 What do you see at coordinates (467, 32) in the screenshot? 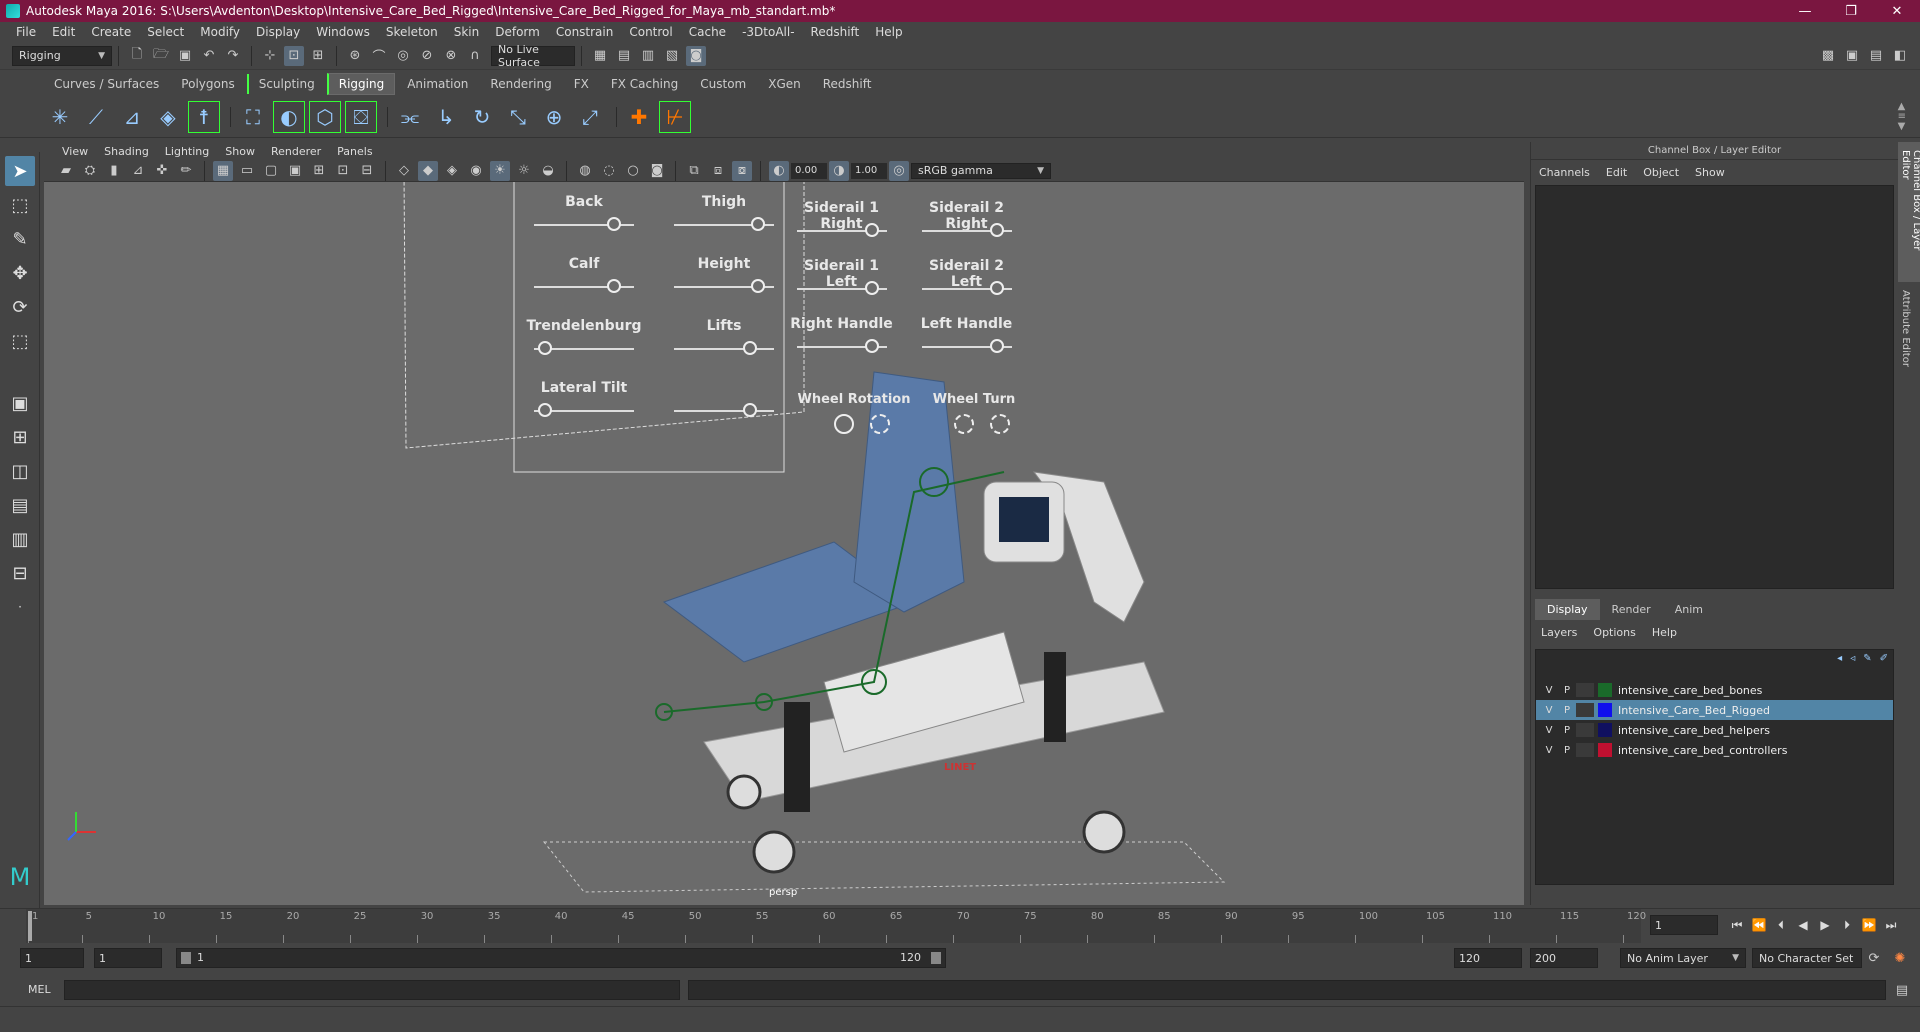
I see `menu-skin: Skin` at bounding box center [467, 32].